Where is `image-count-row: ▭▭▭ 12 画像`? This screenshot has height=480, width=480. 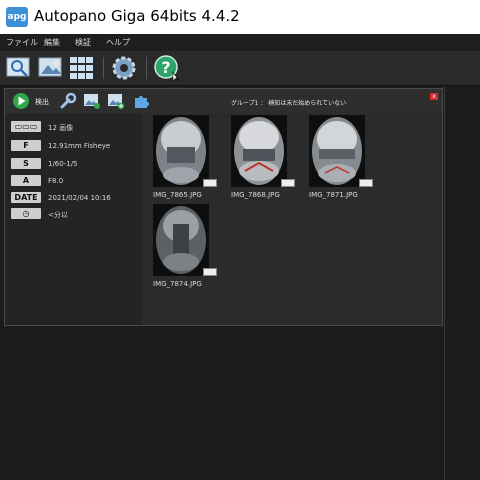 image-count-row: ▭▭▭ 12 画像 is located at coordinates (76, 127).